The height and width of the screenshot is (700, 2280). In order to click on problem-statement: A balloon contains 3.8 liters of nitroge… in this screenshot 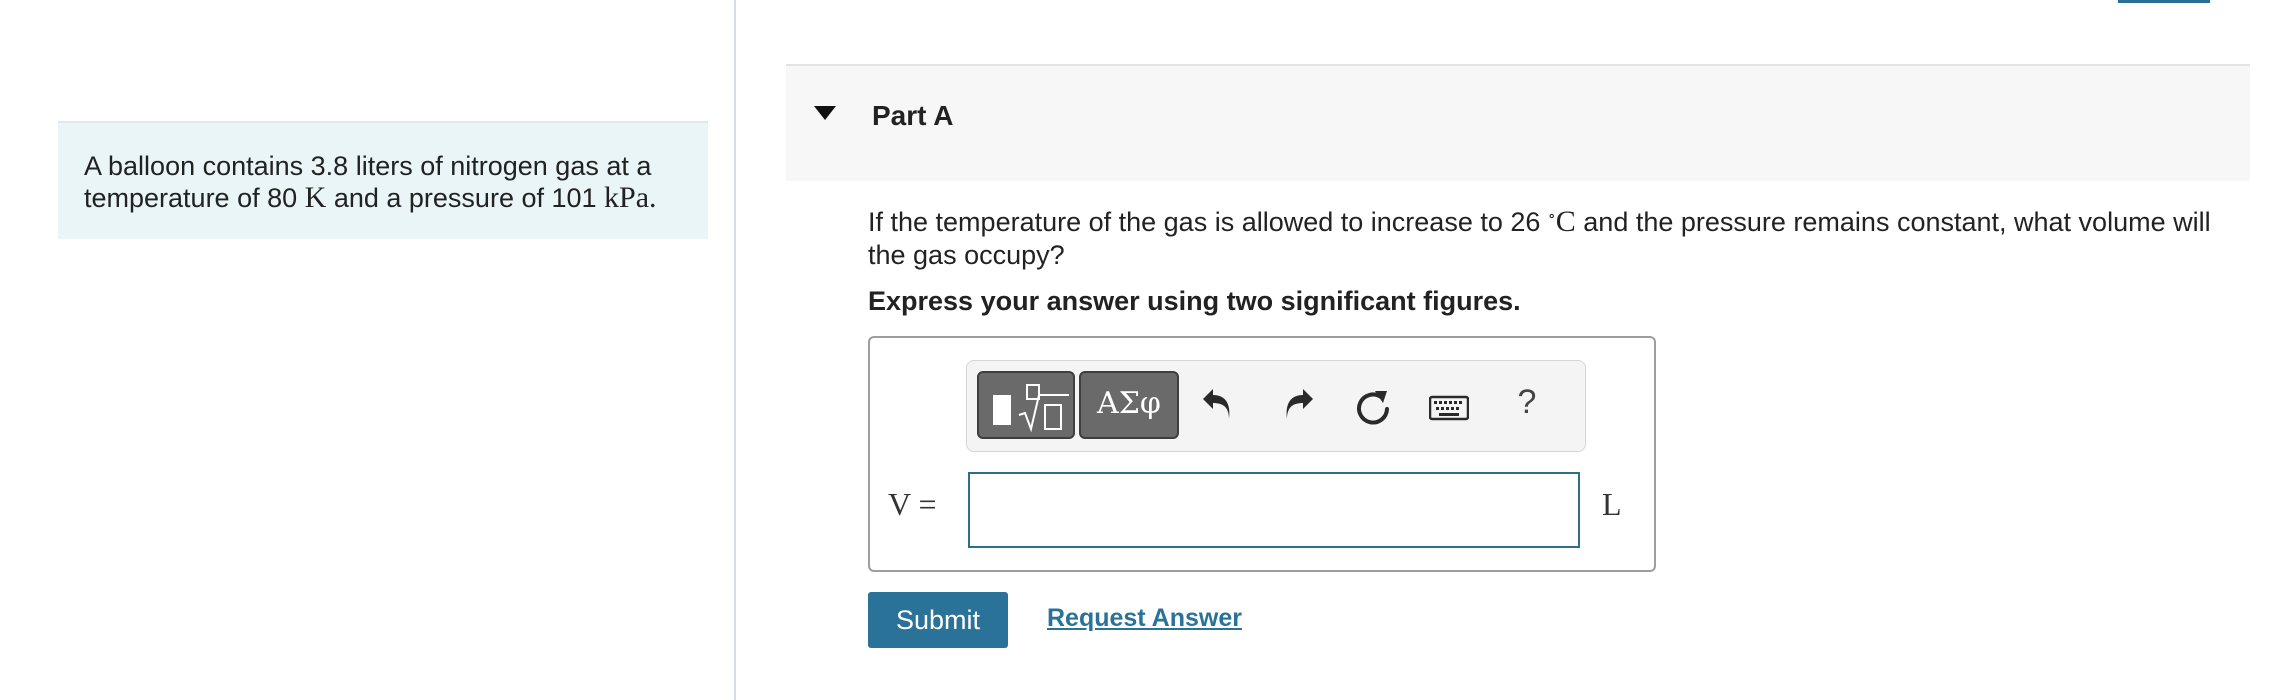, I will do `click(383, 180)`.